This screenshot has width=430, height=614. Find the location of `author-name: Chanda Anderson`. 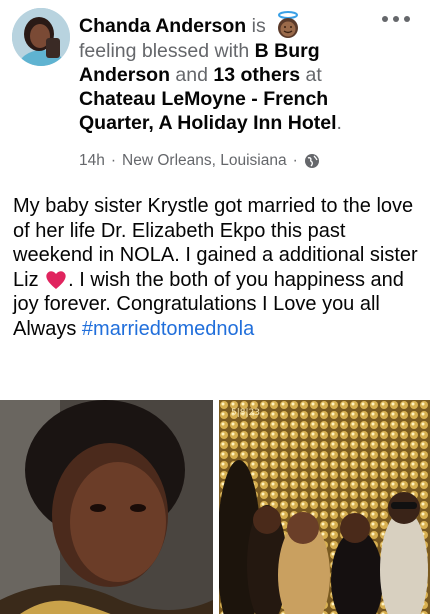

author-name: Chanda Anderson is located at coordinates (162, 26).